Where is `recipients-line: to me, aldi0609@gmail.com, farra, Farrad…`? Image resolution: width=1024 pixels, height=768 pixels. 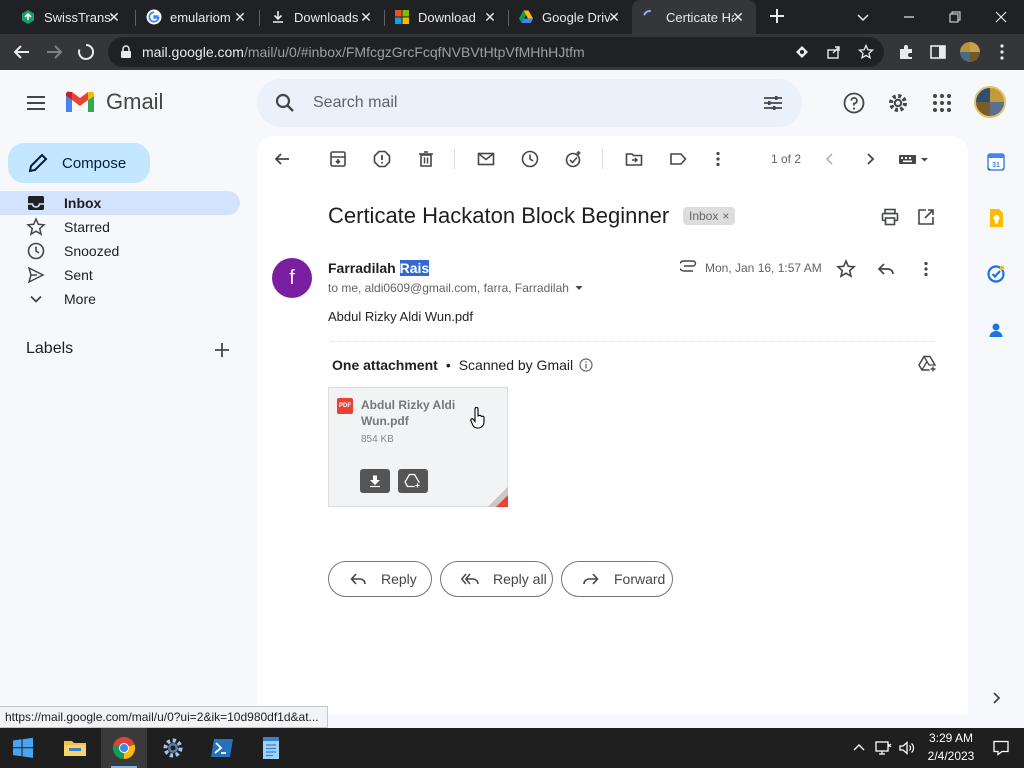
recipients-line: to me, aldi0609@gmail.com, farra, Farrad… is located at coordinates (456, 288).